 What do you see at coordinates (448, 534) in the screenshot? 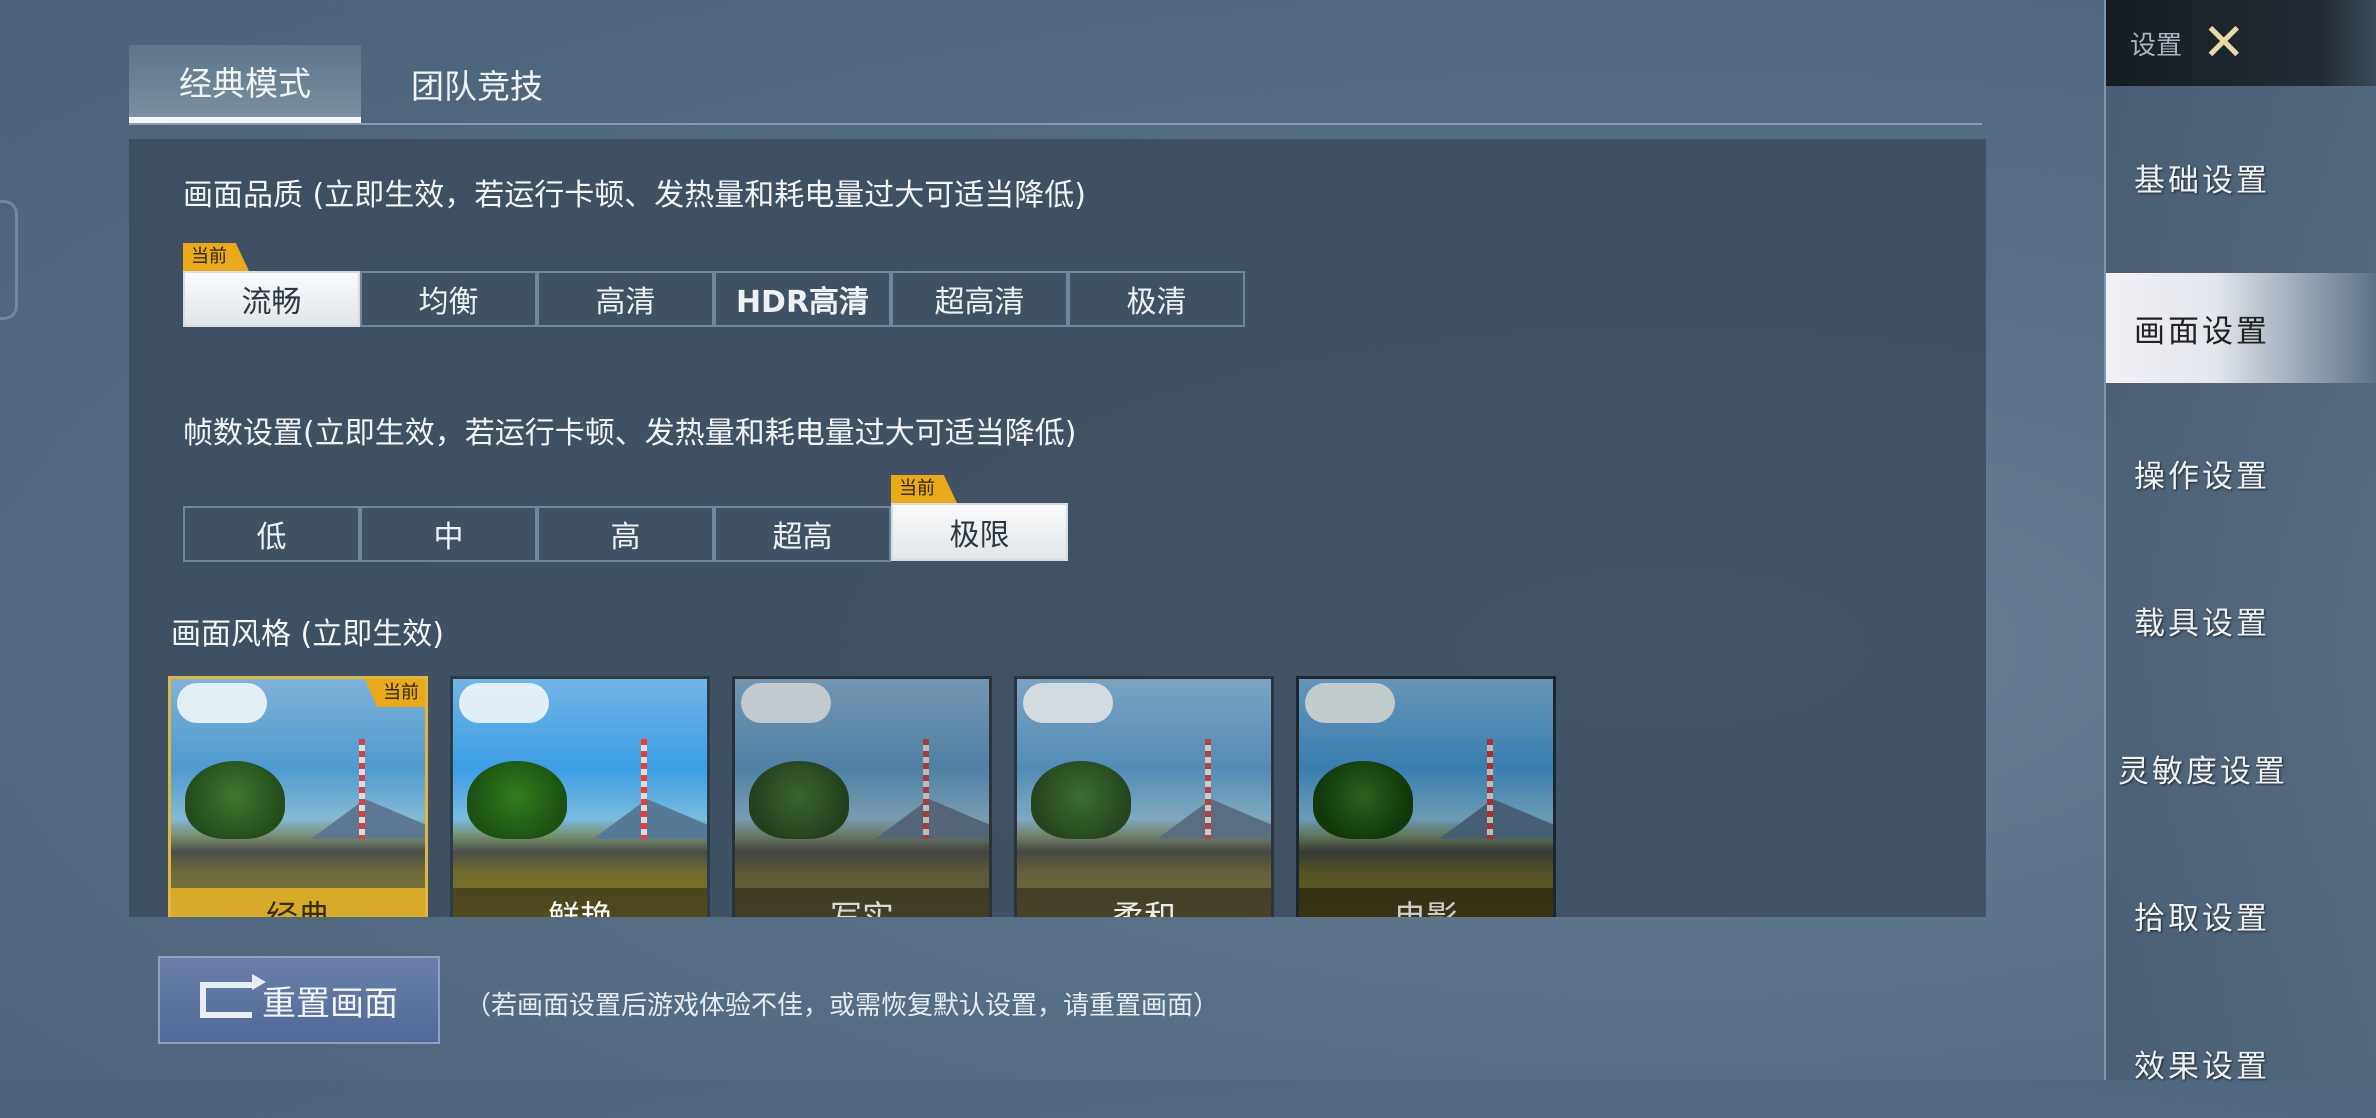
I see `fps-option-medium: 中` at bounding box center [448, 534].